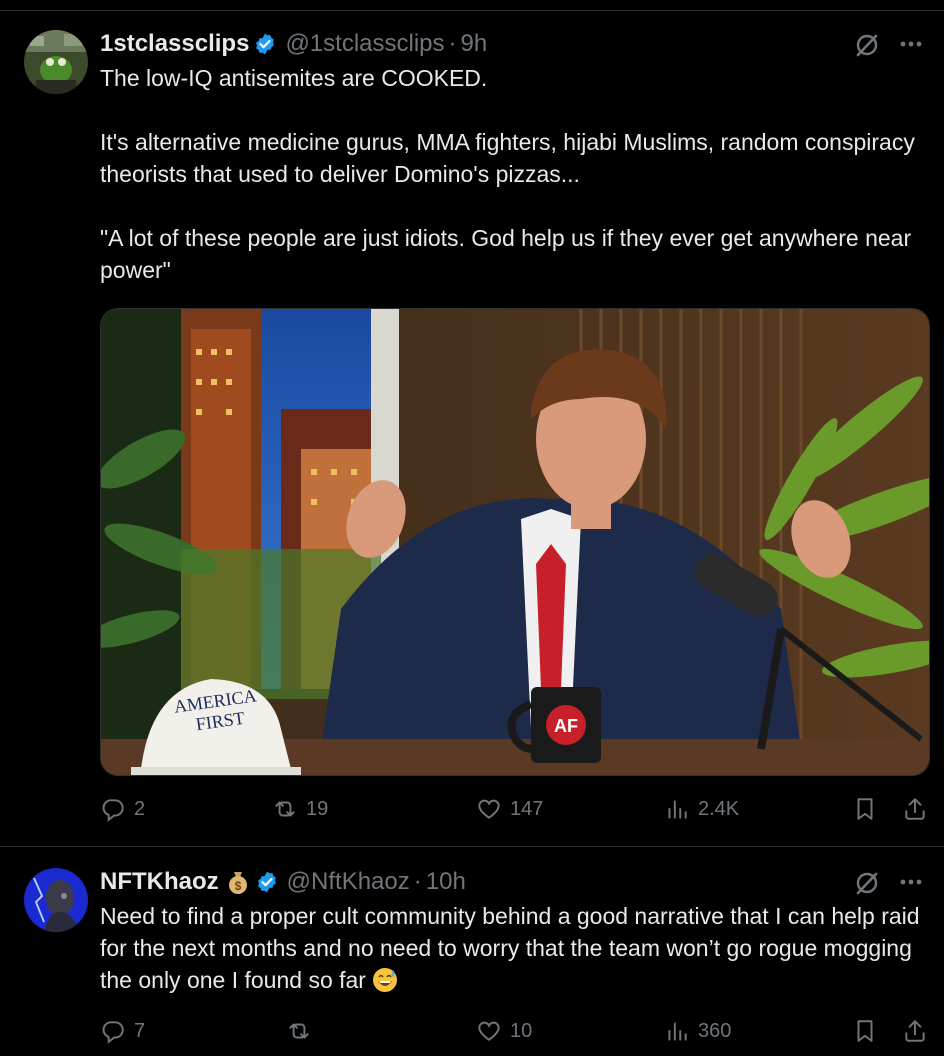 The height and width of the screenshot is (1056, 944). What do you see at coordinates (364, 44) in the screenshot?
I see `handle: @1stclassclips` at bounding box center [364, 44].